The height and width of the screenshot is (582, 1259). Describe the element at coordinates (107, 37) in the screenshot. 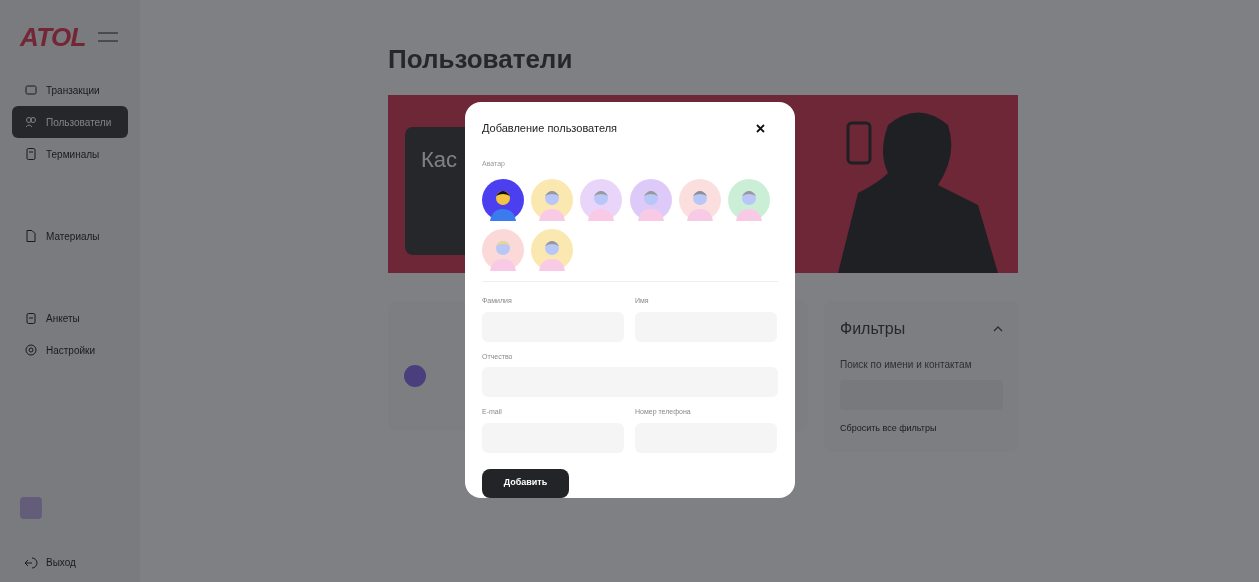

I see `menu-icon` at that location.